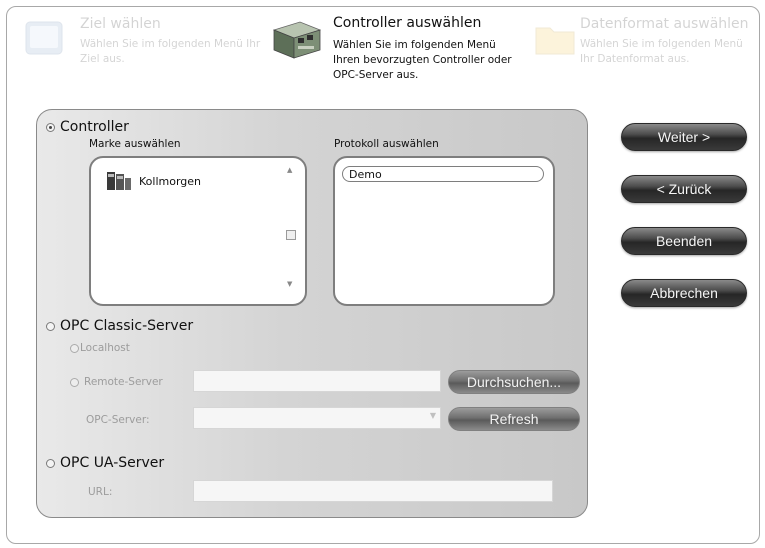  I want to click on scroll-up-icon: ▲, so click(289, 170).